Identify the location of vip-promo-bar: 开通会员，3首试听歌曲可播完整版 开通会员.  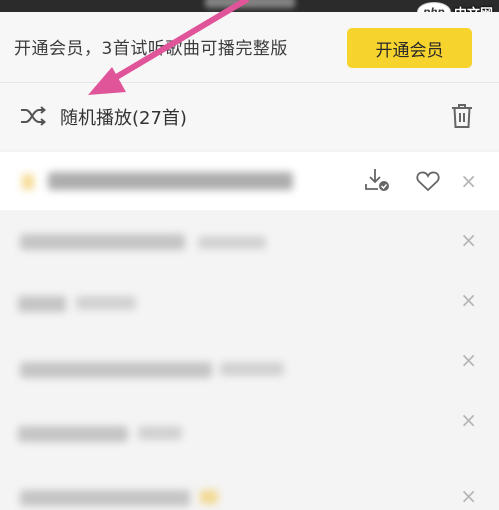
(249, 47).